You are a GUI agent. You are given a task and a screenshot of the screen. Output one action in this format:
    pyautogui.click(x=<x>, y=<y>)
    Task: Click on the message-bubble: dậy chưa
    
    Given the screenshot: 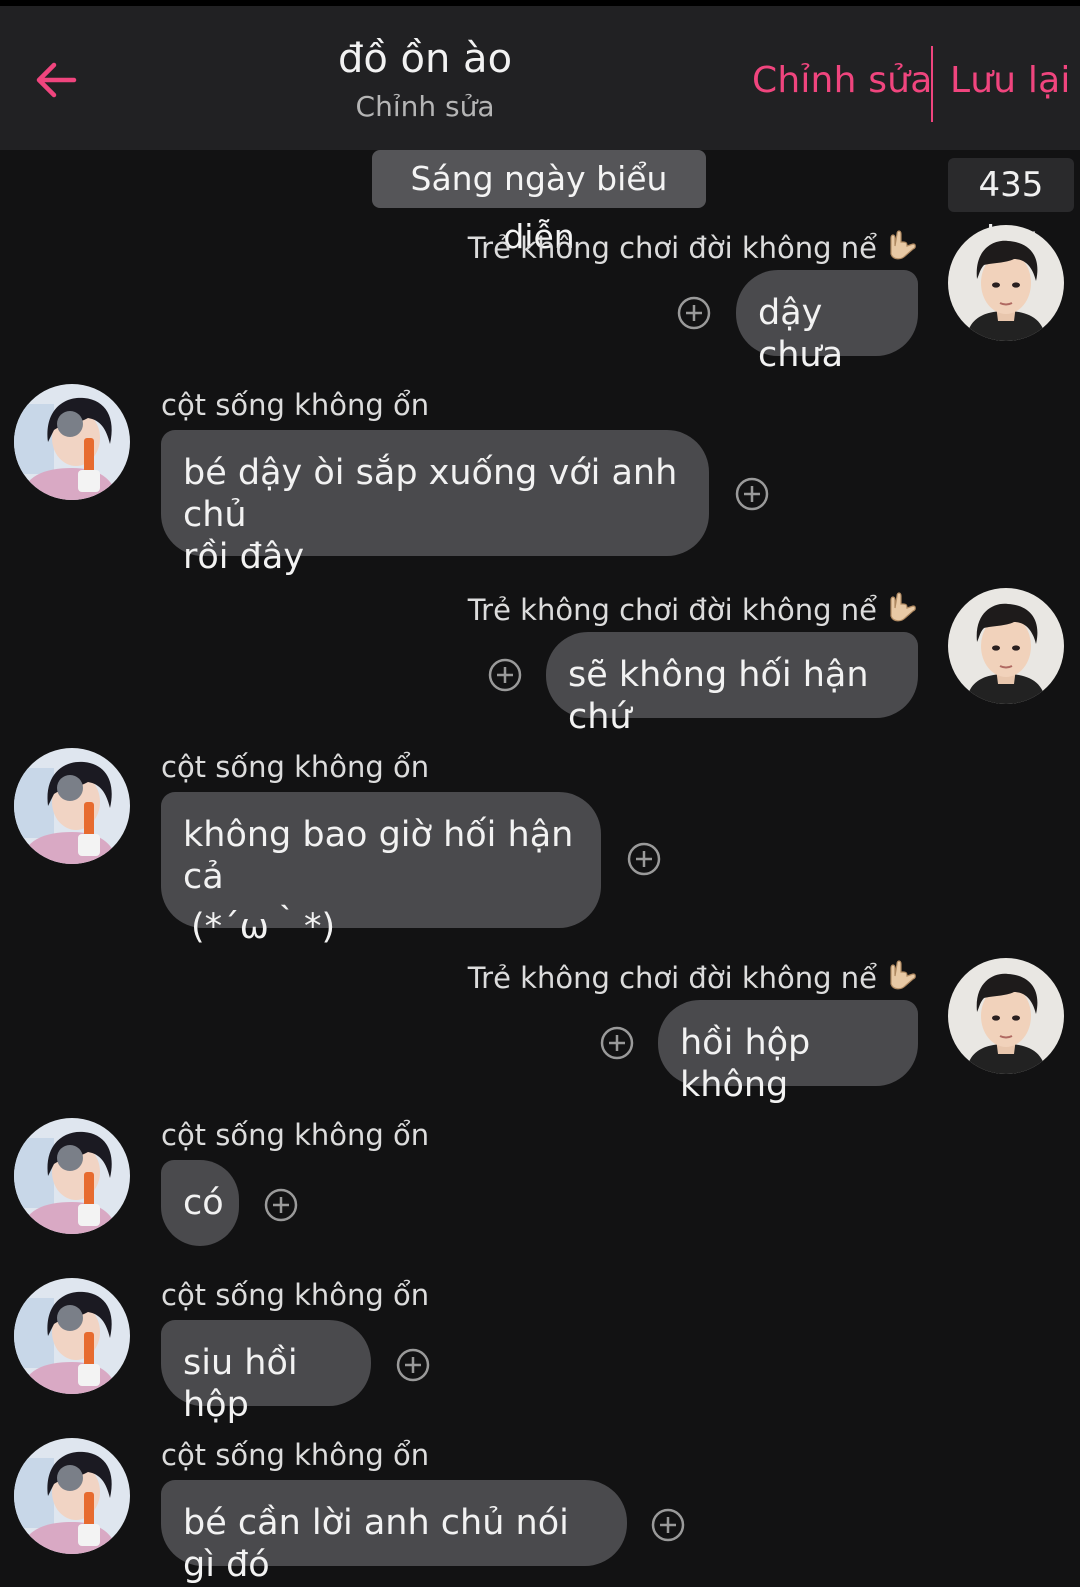 What is the action you would take?
    pyautogui.click(x=827, y=322)
    